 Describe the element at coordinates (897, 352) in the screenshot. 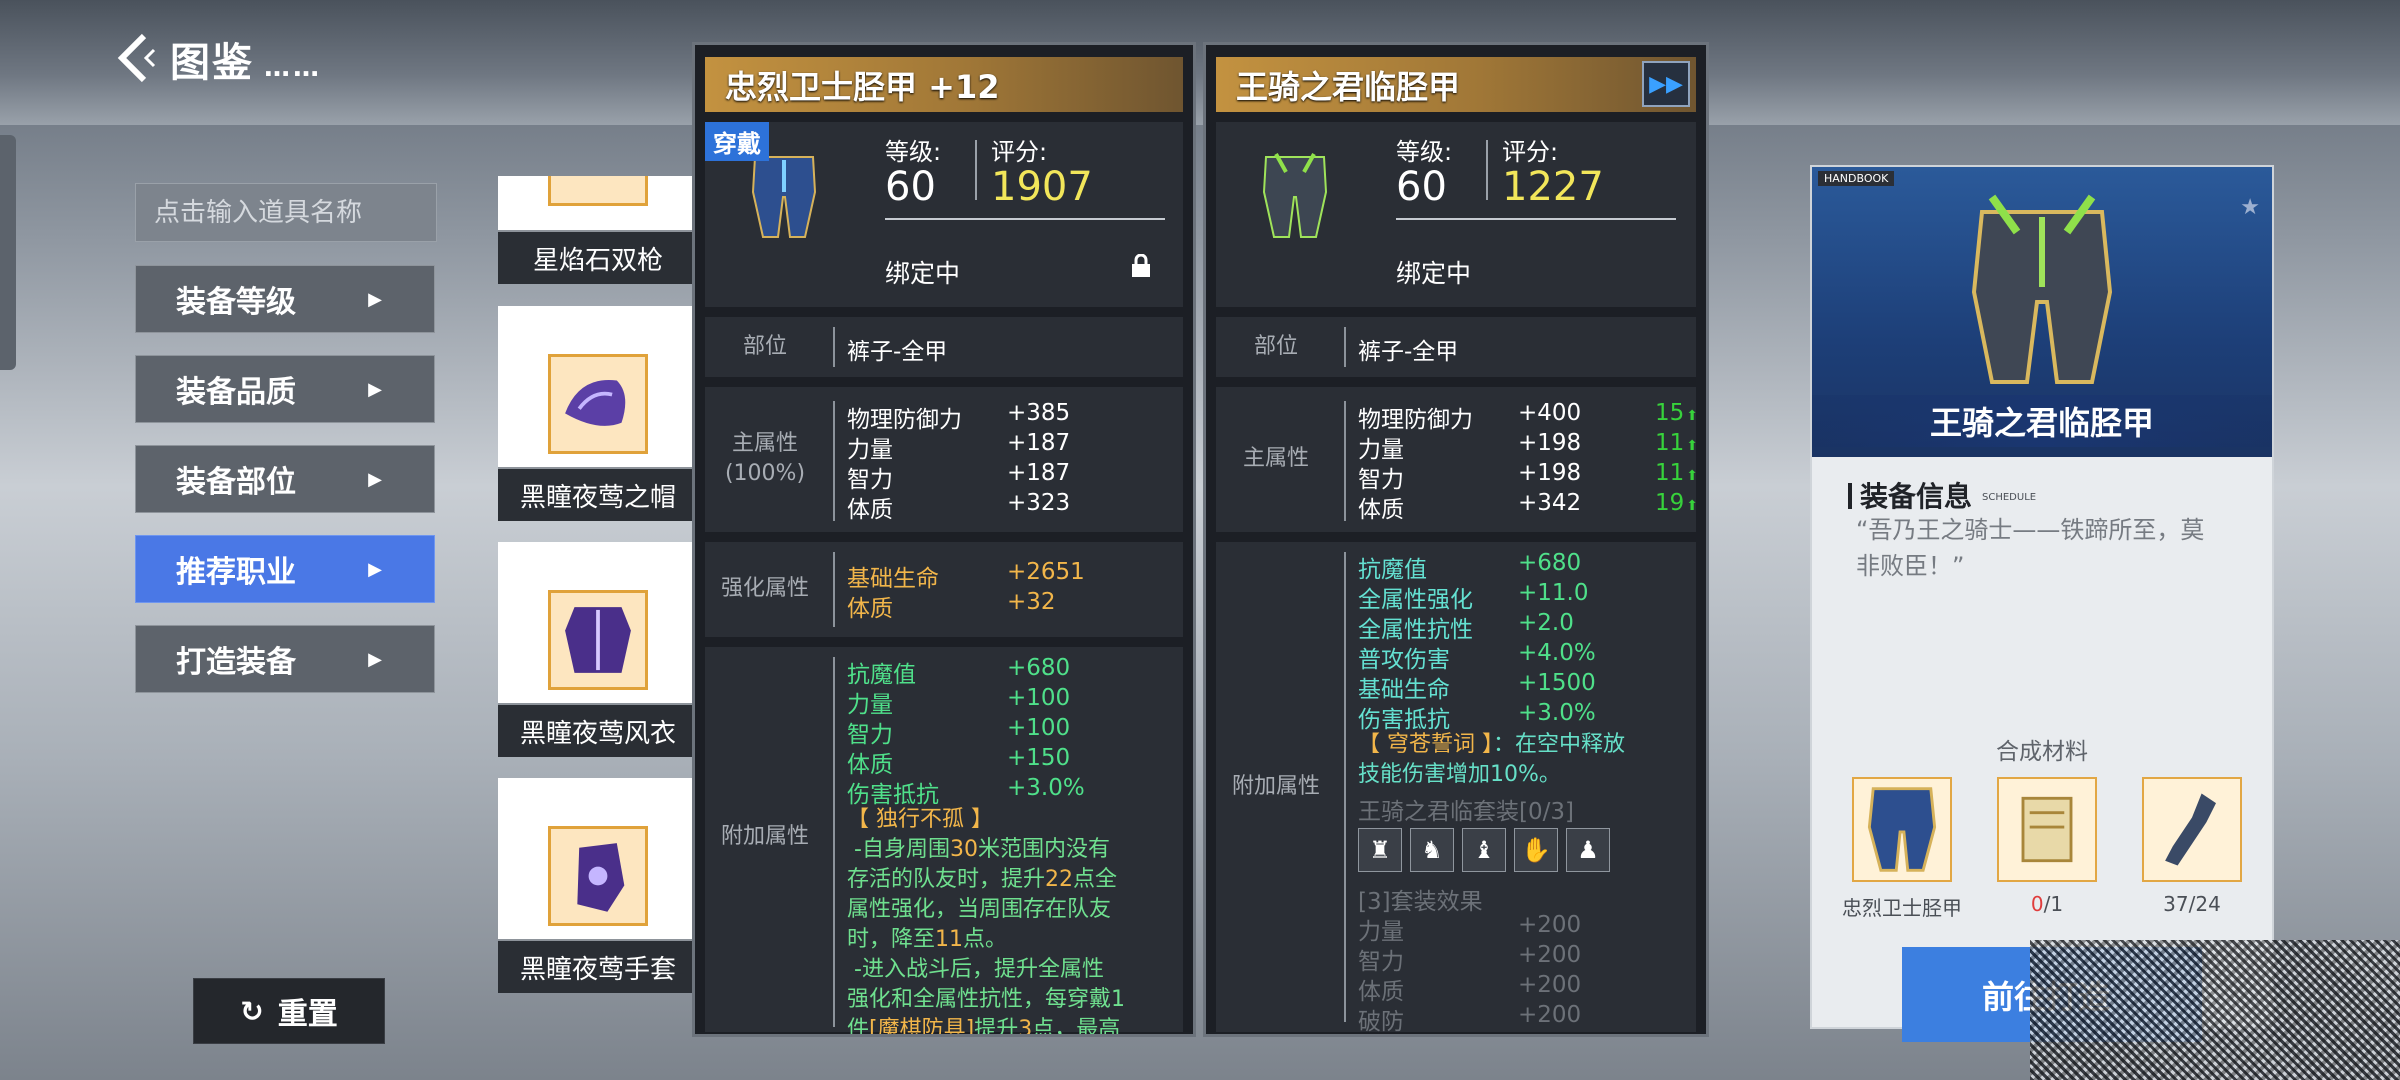

I see `slot-value: 裤子-全甲` at that location.